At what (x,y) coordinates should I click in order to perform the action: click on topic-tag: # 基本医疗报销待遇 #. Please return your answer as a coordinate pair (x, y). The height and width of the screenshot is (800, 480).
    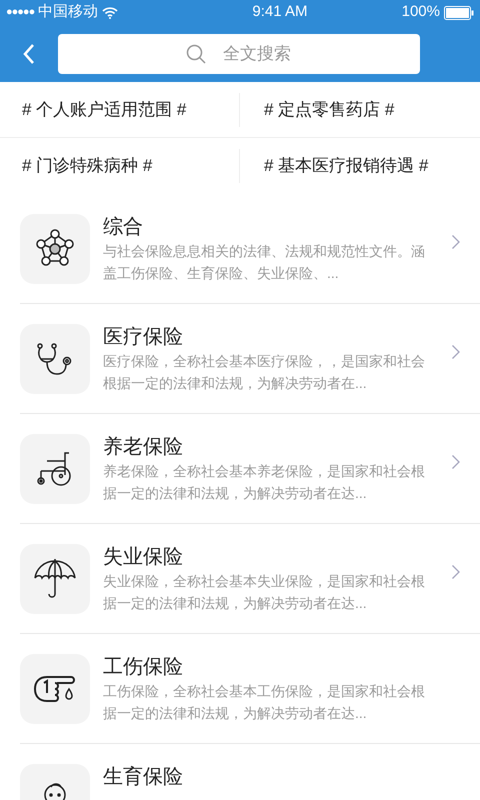
    Looking at the image, I should click on (346, 166).